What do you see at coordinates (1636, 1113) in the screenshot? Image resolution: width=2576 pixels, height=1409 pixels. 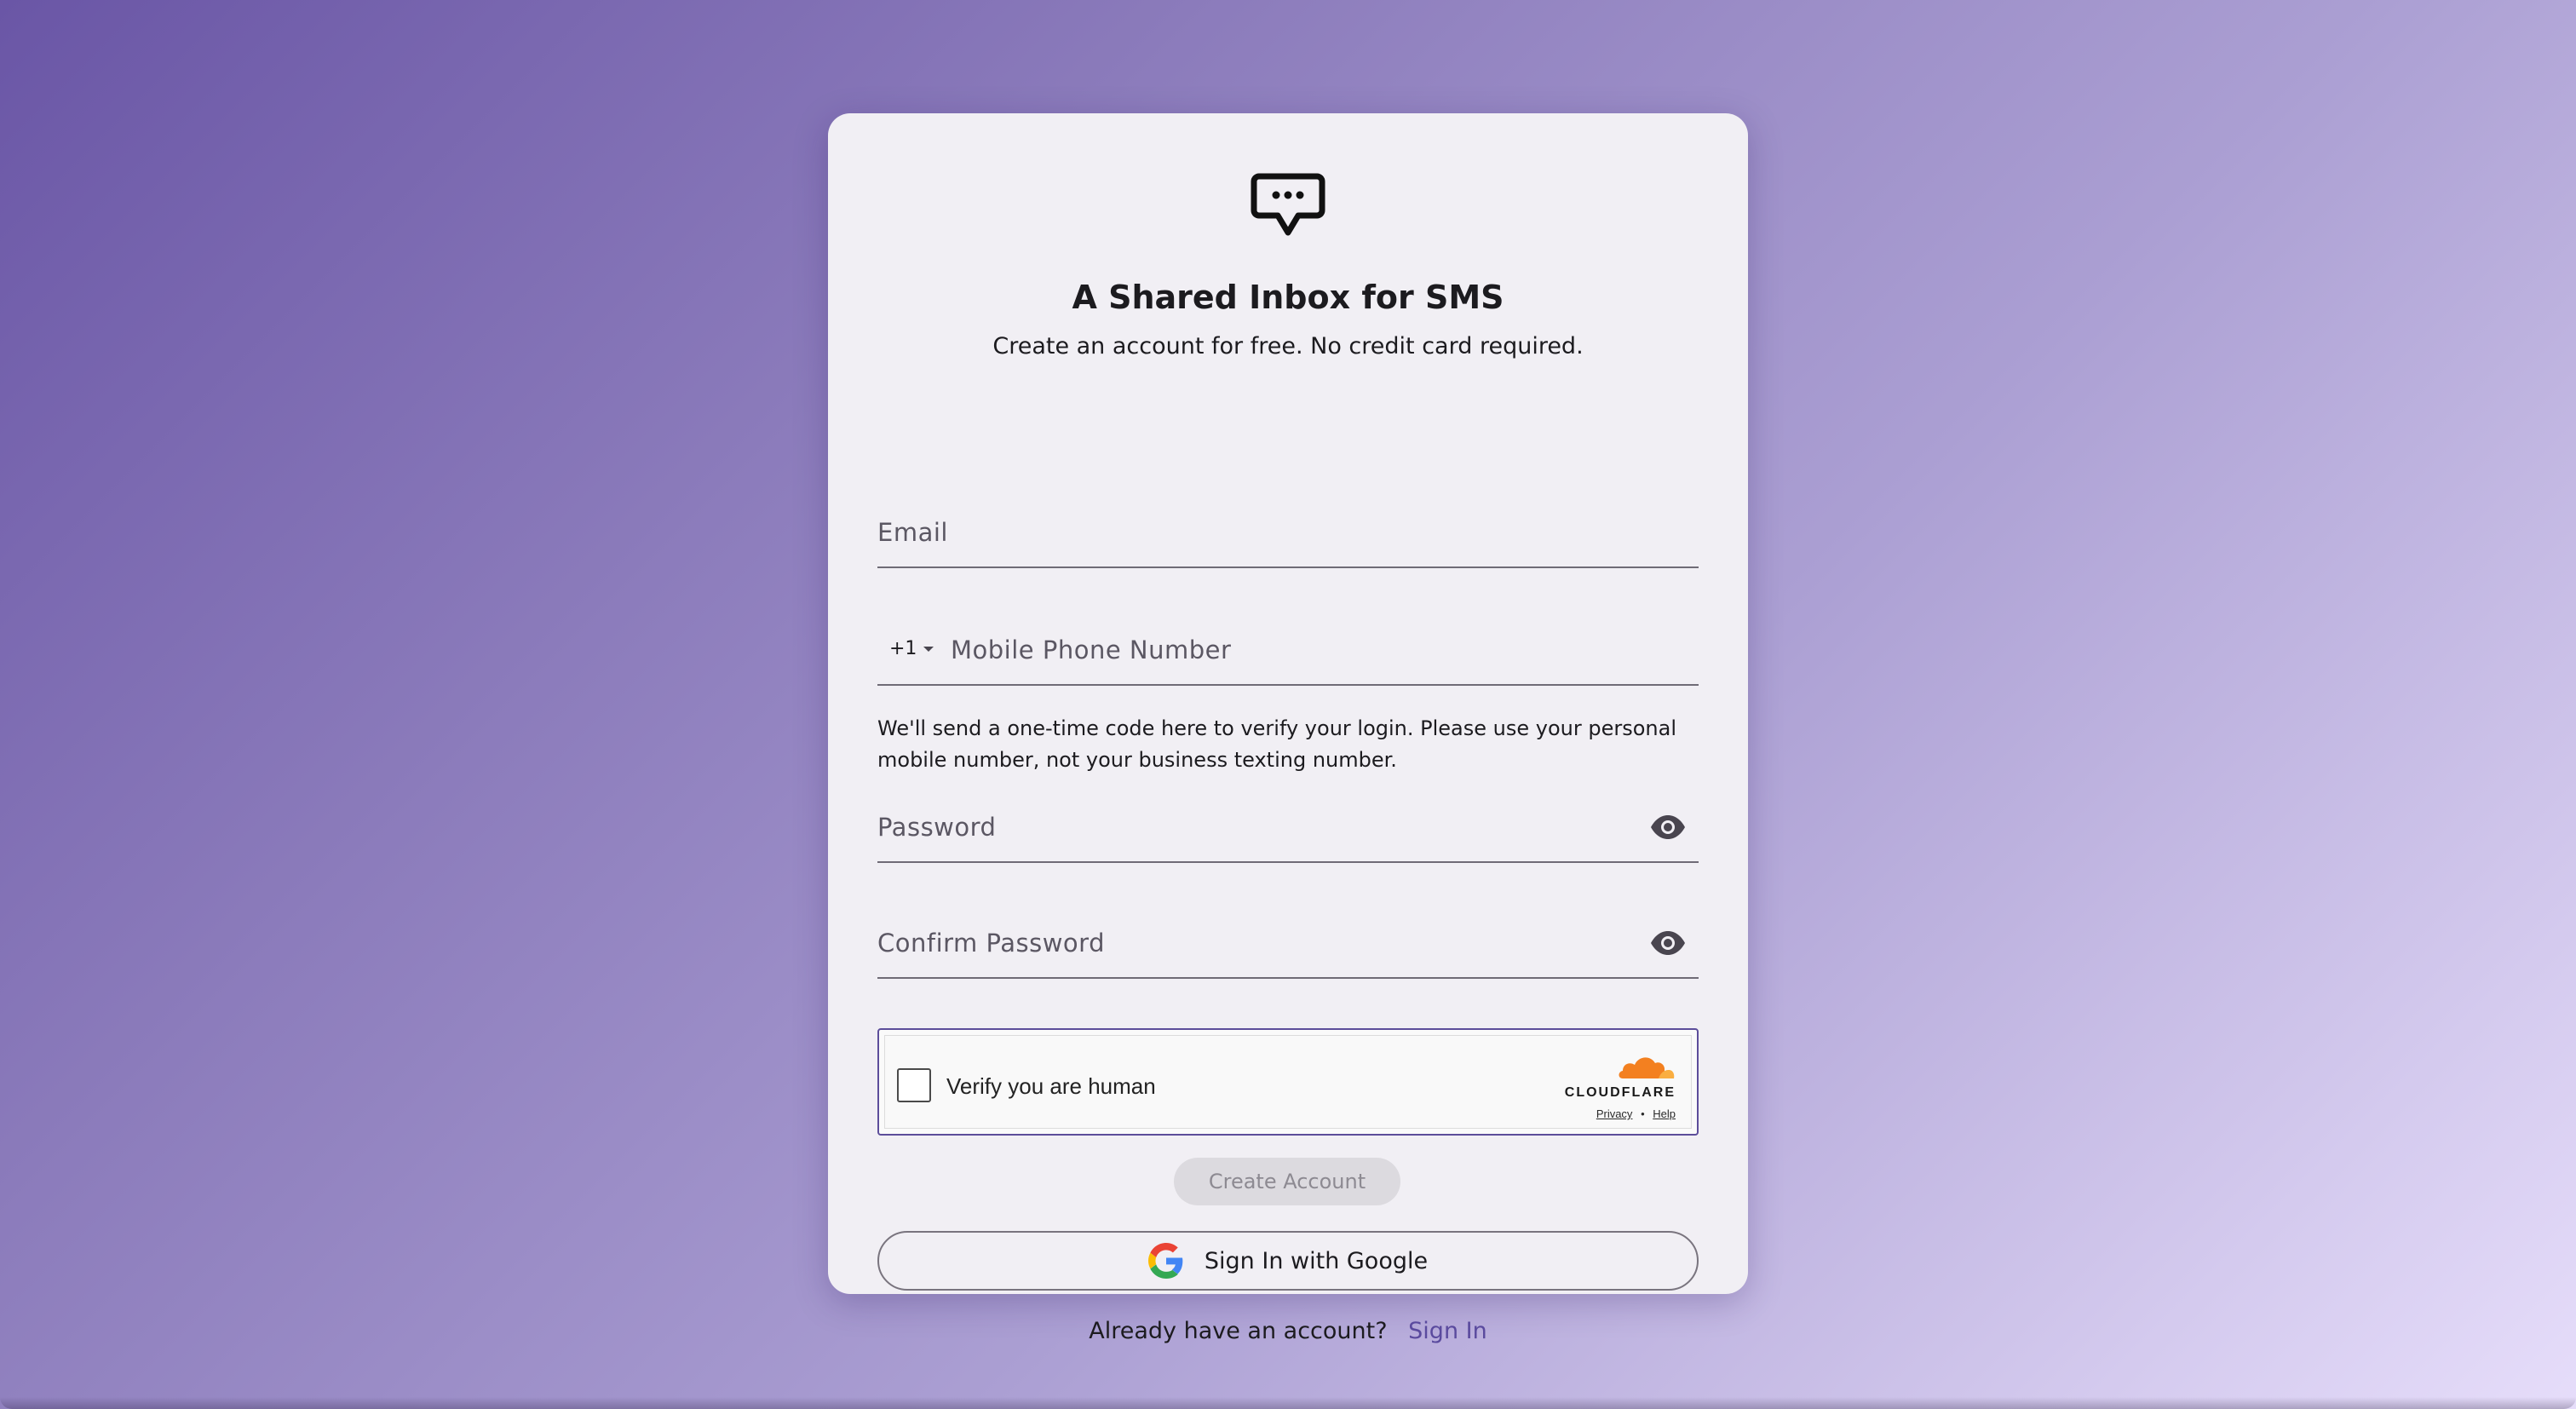 I see `cloudflare-links: Privacy • Help` at bounding box center [1636, 1113].